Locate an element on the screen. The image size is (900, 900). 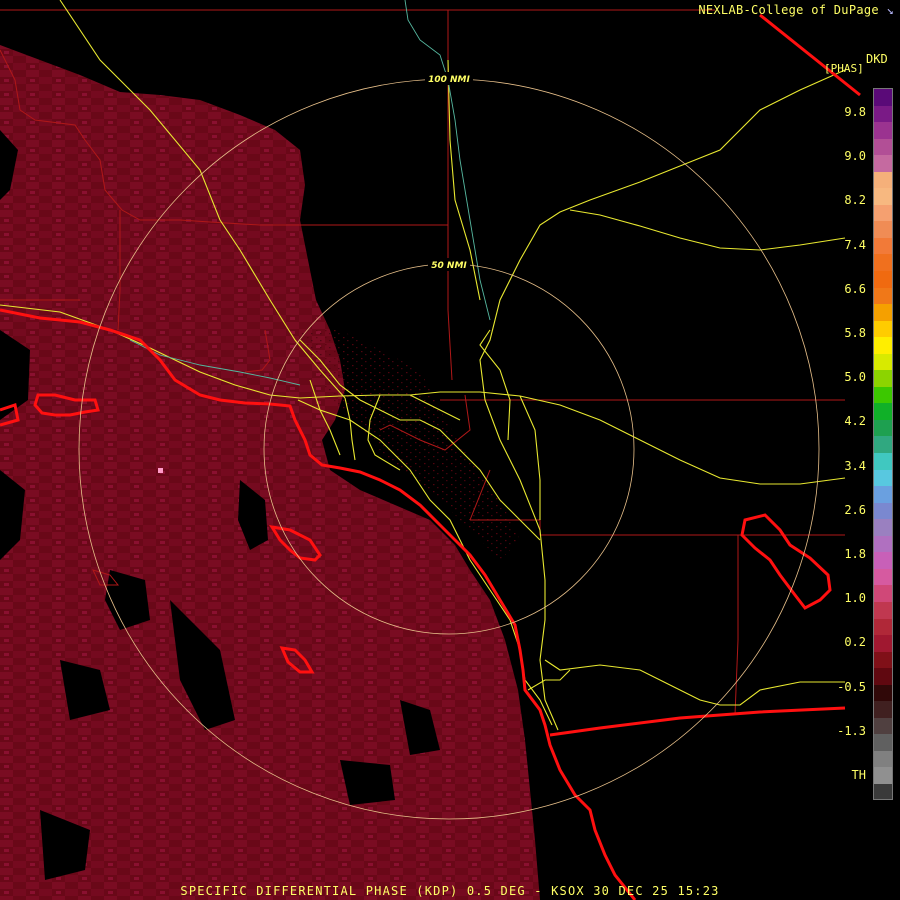
color-scale-tick-label: 8.2 is located at coordinates (855, 200).